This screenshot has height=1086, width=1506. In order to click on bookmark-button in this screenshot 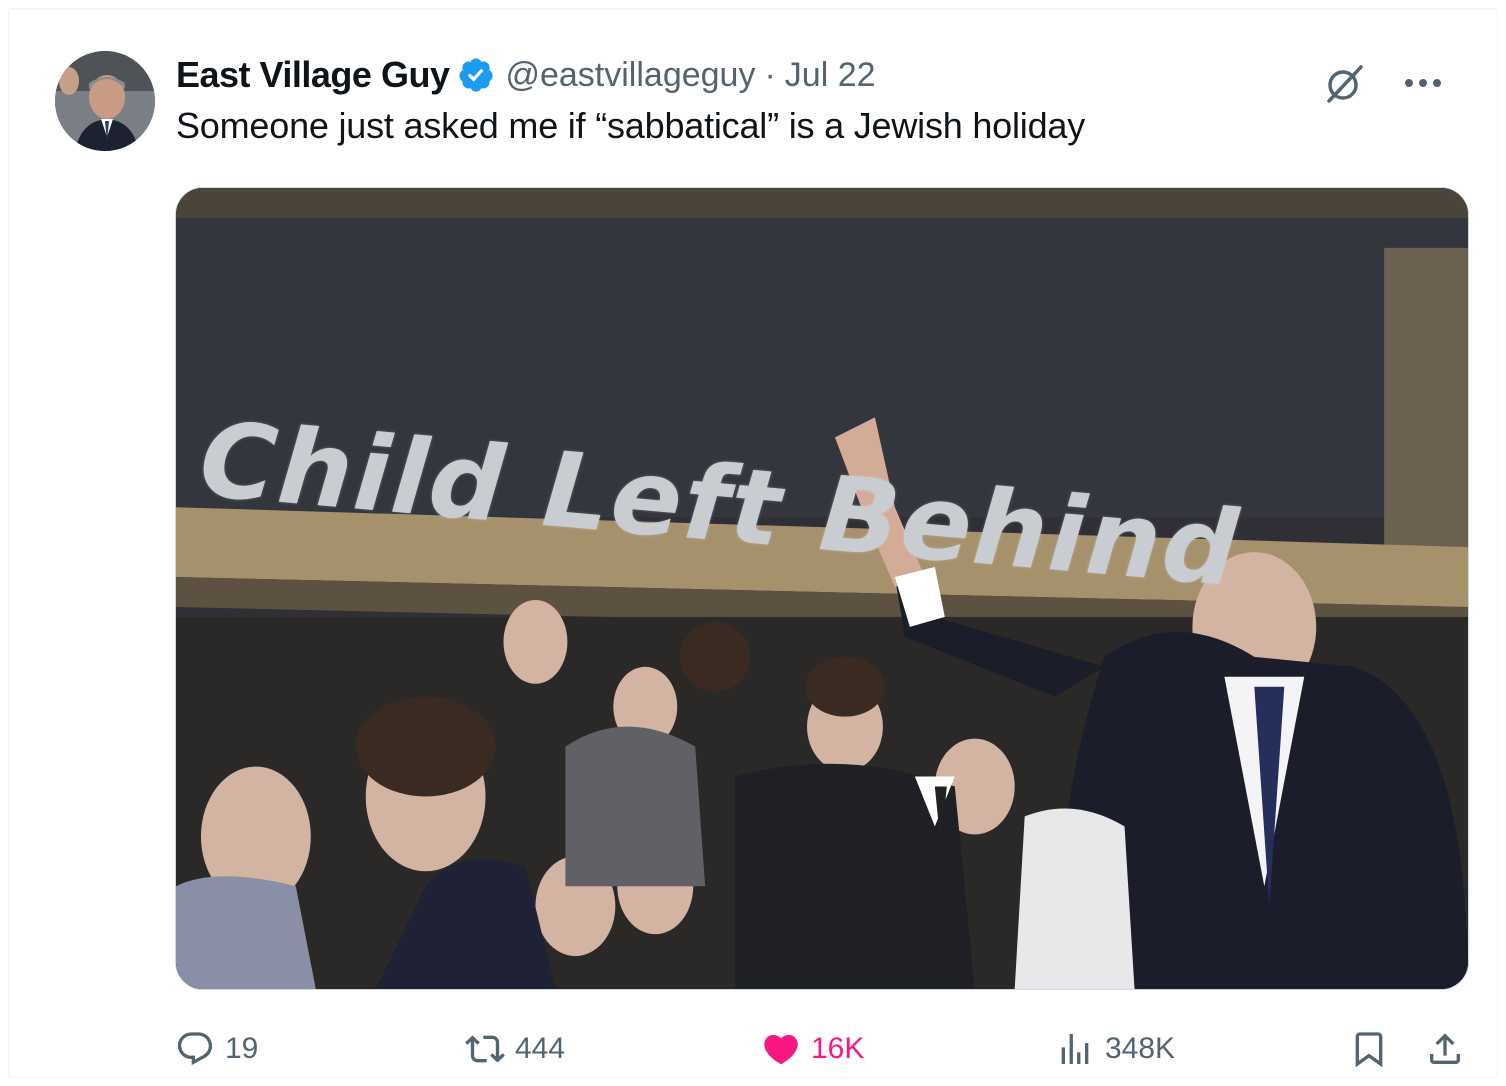, I will do `click(1369, 1049)`.